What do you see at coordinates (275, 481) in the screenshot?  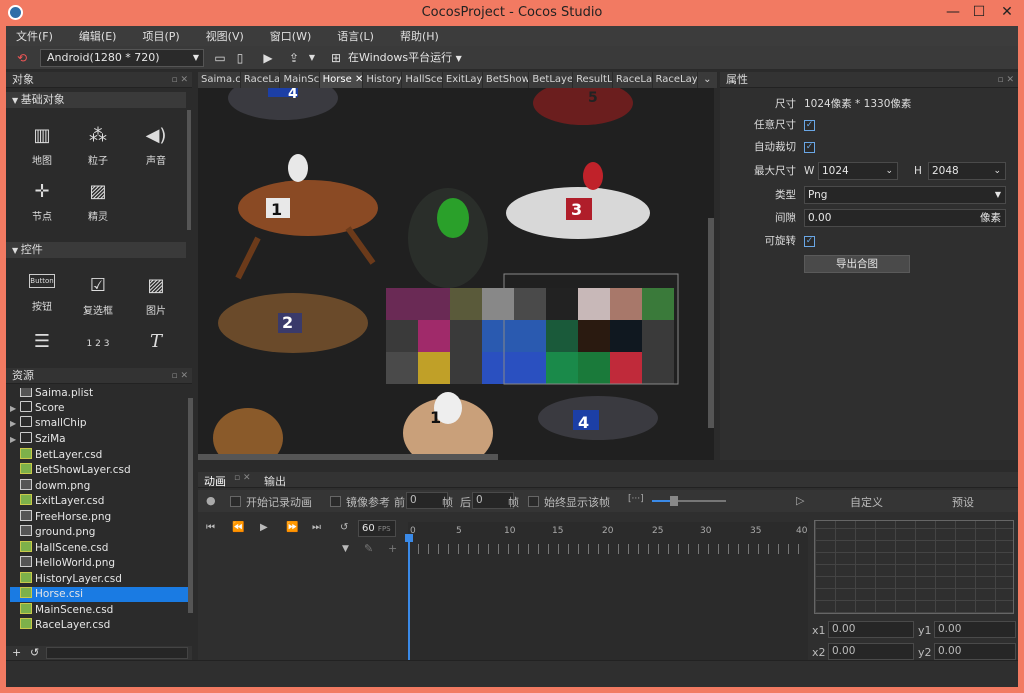 I see `tab-output: 输出` at bounding box center [275, 481].